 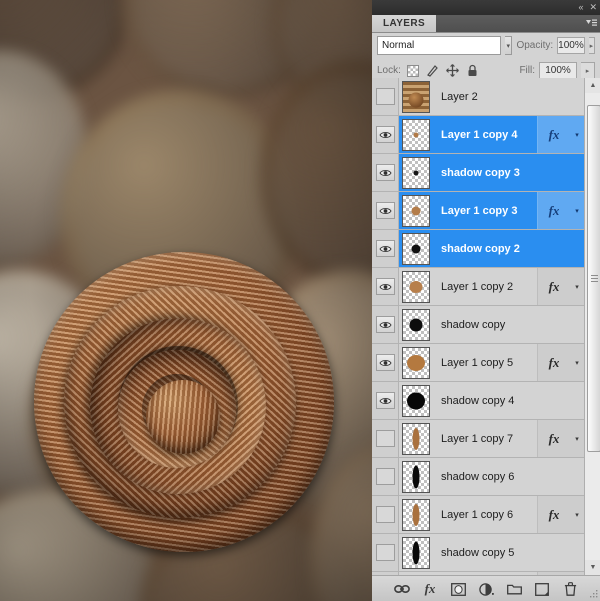 What do you see at coordinates (430, 589) in the screenshot?
I see `layer-styles-icon: fx` at bounding box center [430, 589].